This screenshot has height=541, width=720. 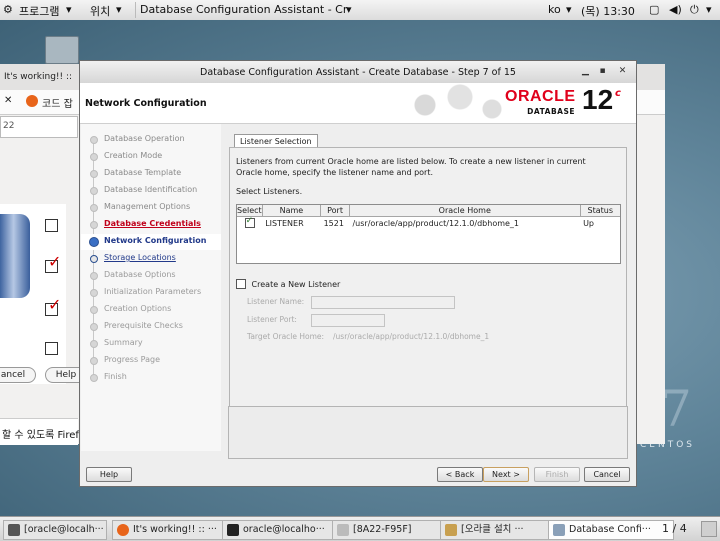 I want to click on url-bar: 22, so click(x=39, y=127).